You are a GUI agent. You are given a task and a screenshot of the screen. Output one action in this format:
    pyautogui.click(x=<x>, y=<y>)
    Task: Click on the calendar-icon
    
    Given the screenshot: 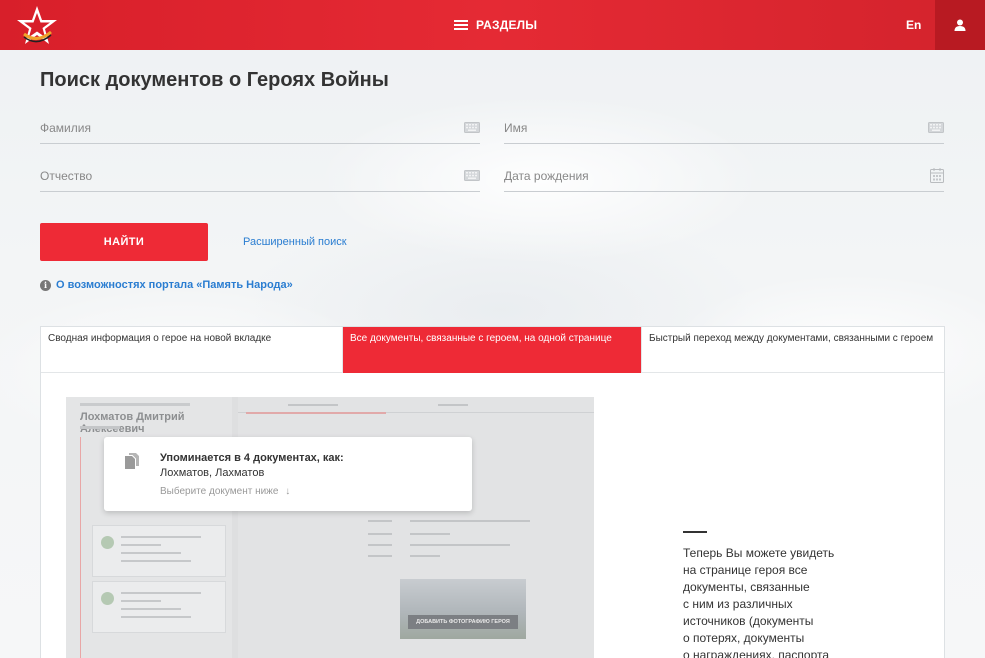 What is the action you would take?
    pyautogui.click(x=937, y=175)
    